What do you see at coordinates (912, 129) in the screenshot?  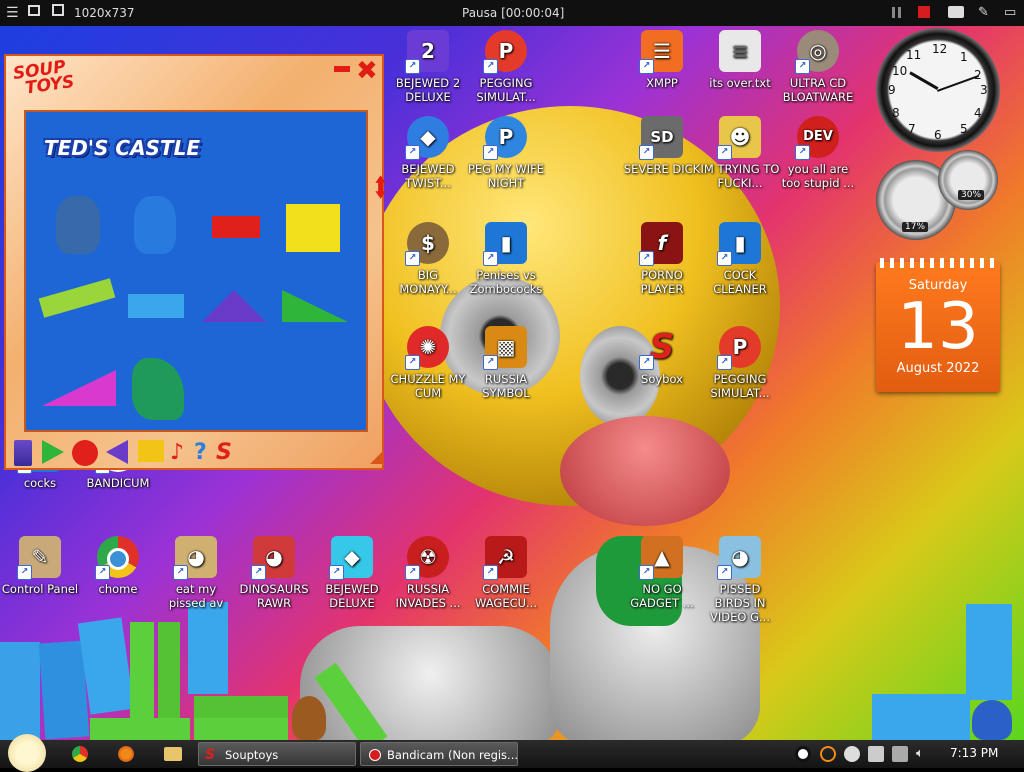 I see `clock-number: 7` at bounding box center [912, 129].